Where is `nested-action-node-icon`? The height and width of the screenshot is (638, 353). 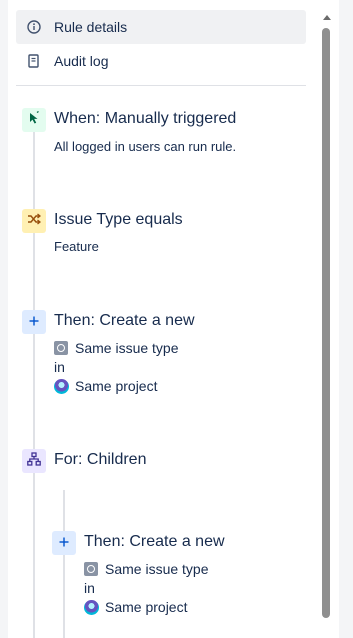
nested-action-node-icon is located at coordinates (64, 543).